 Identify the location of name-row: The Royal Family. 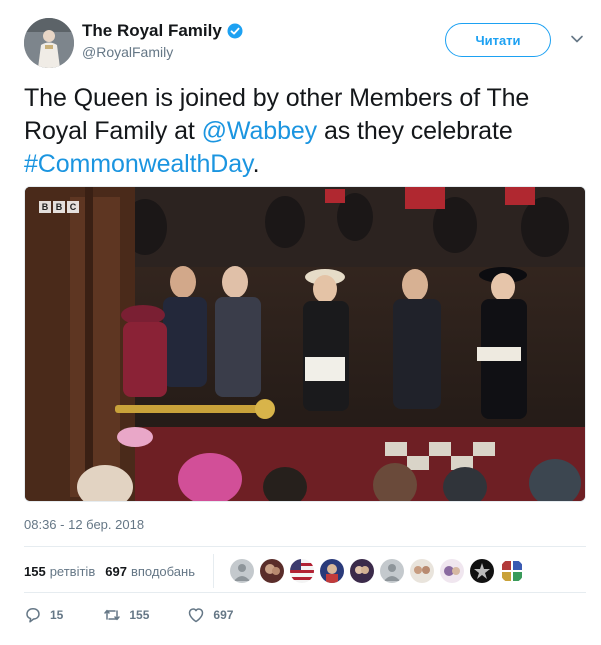
(162, 31).